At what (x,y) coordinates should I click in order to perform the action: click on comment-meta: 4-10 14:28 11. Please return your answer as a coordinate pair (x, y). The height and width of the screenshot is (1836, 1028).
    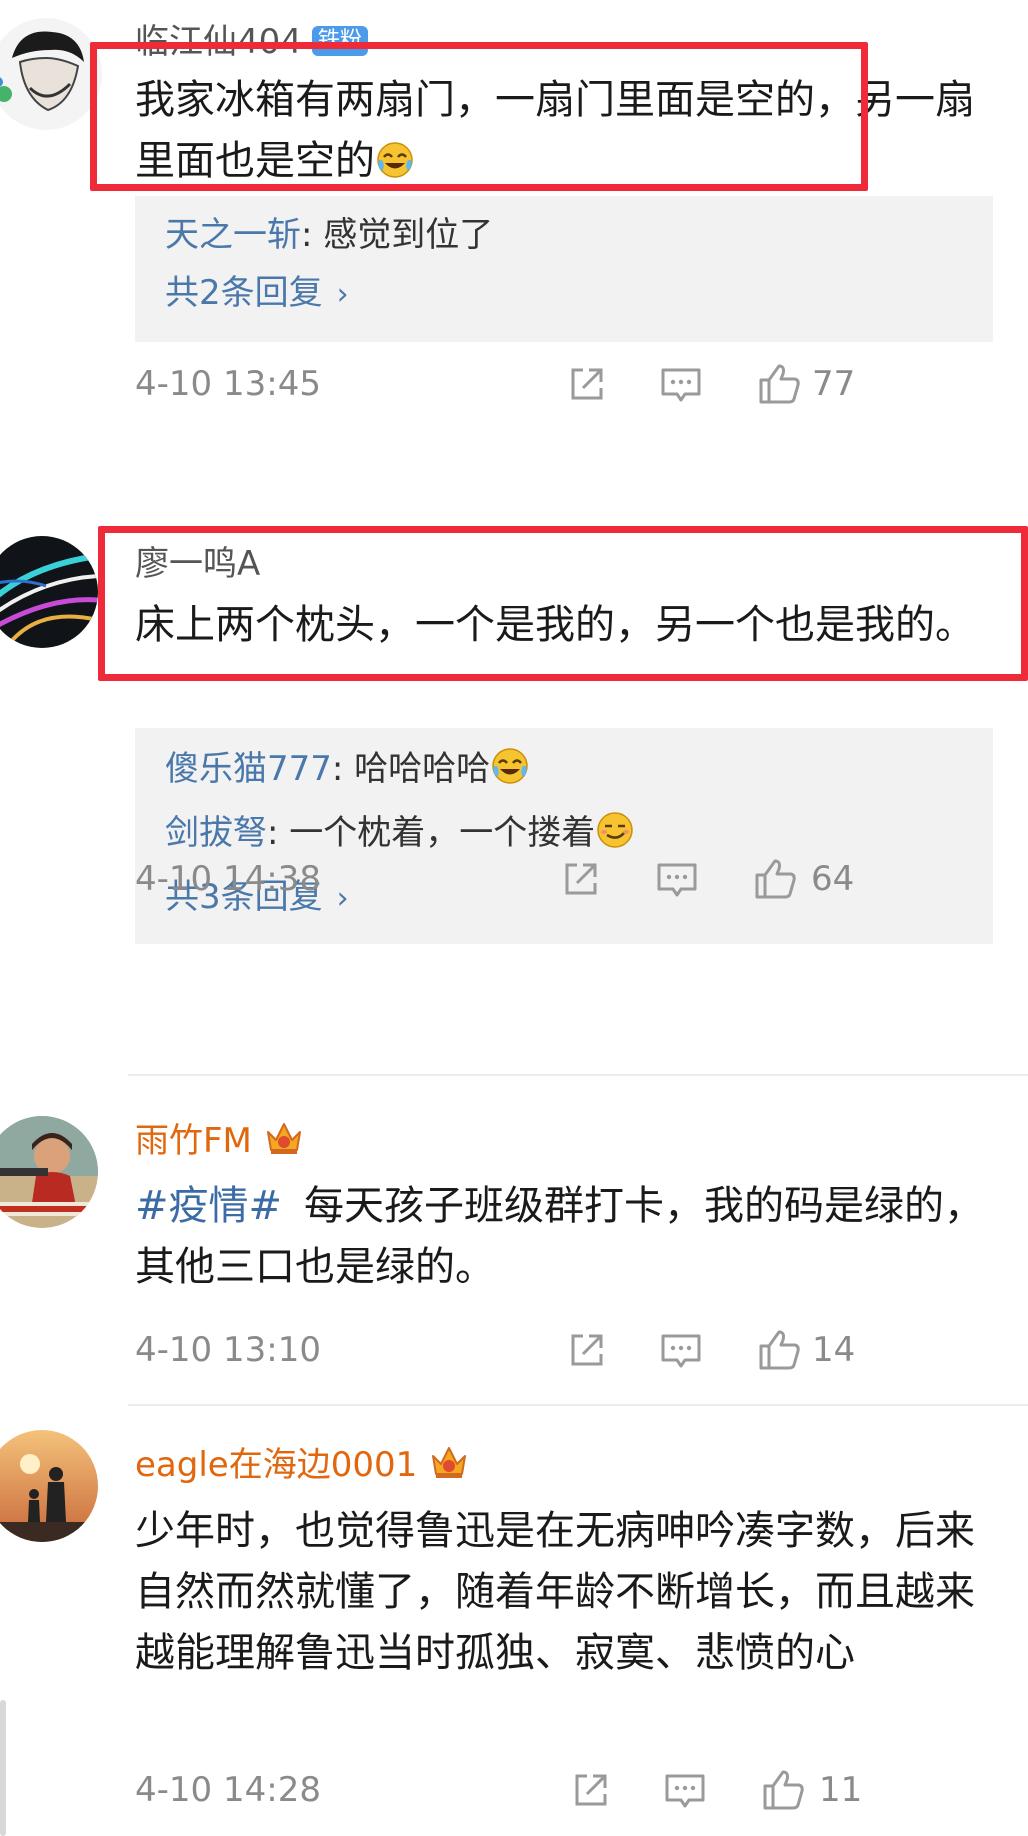
    Looking at the image, I should click on (565, 1790).